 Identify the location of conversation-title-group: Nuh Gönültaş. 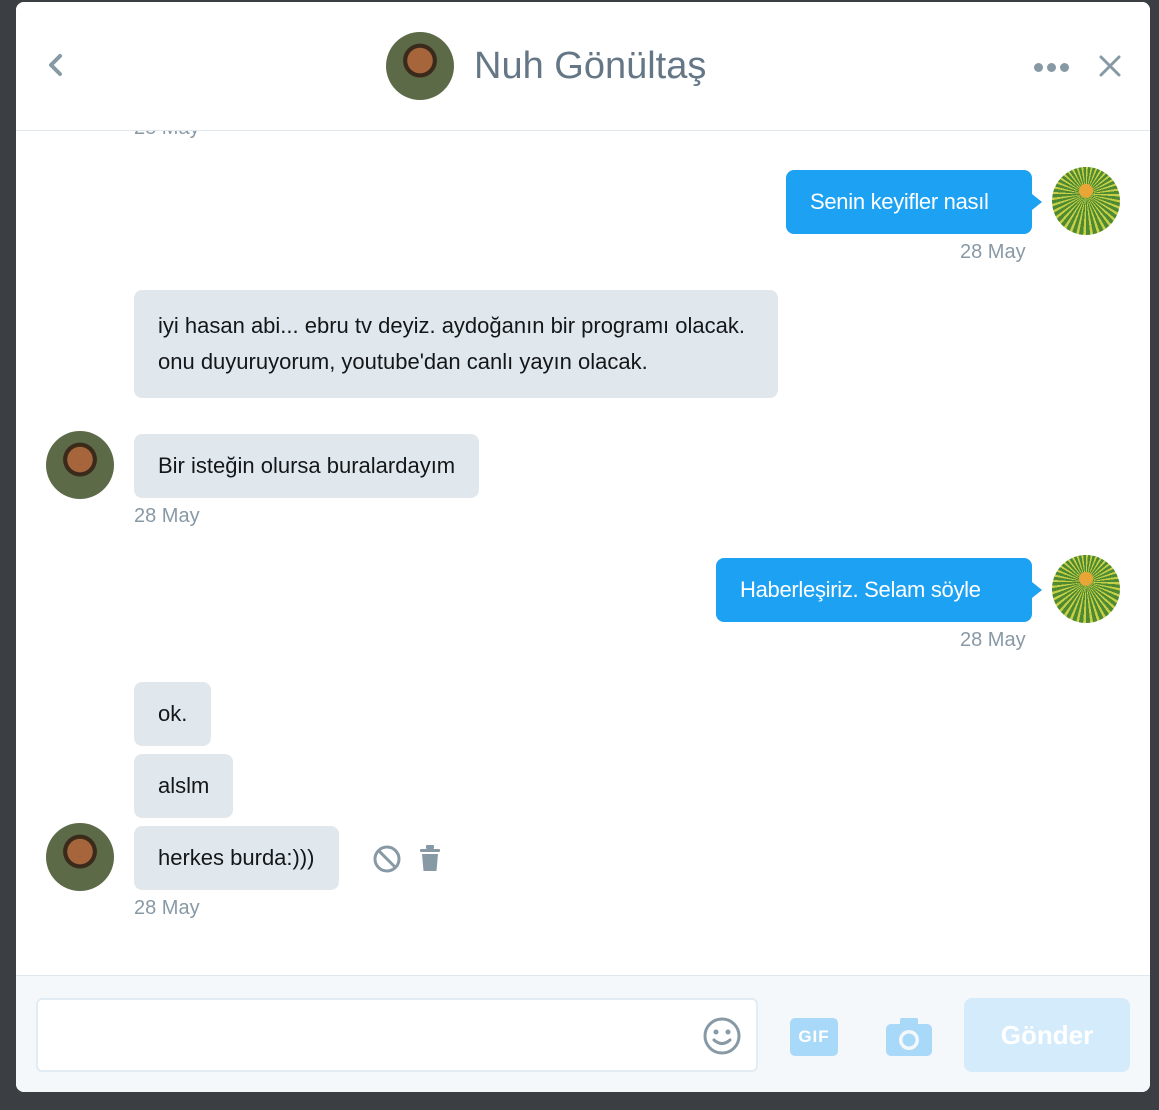
(546, 66).